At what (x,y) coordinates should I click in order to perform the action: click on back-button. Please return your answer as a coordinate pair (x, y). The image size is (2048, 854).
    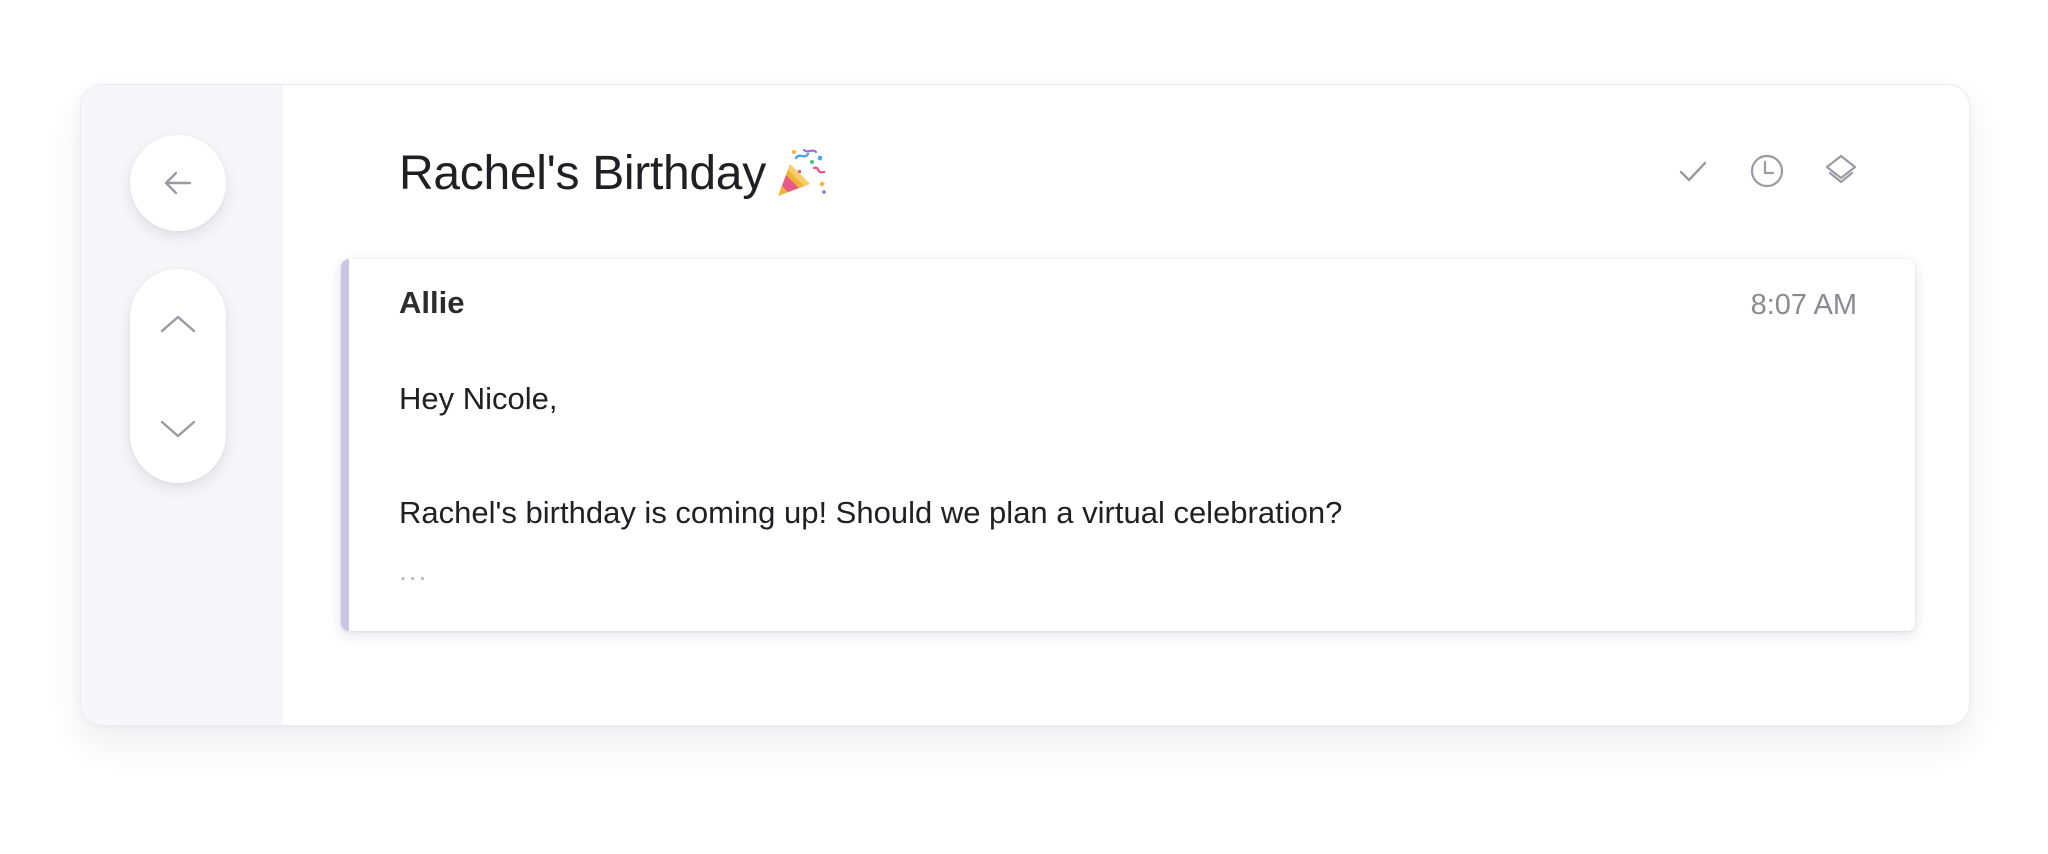
    Looking at the image, I should click on (178, 183).